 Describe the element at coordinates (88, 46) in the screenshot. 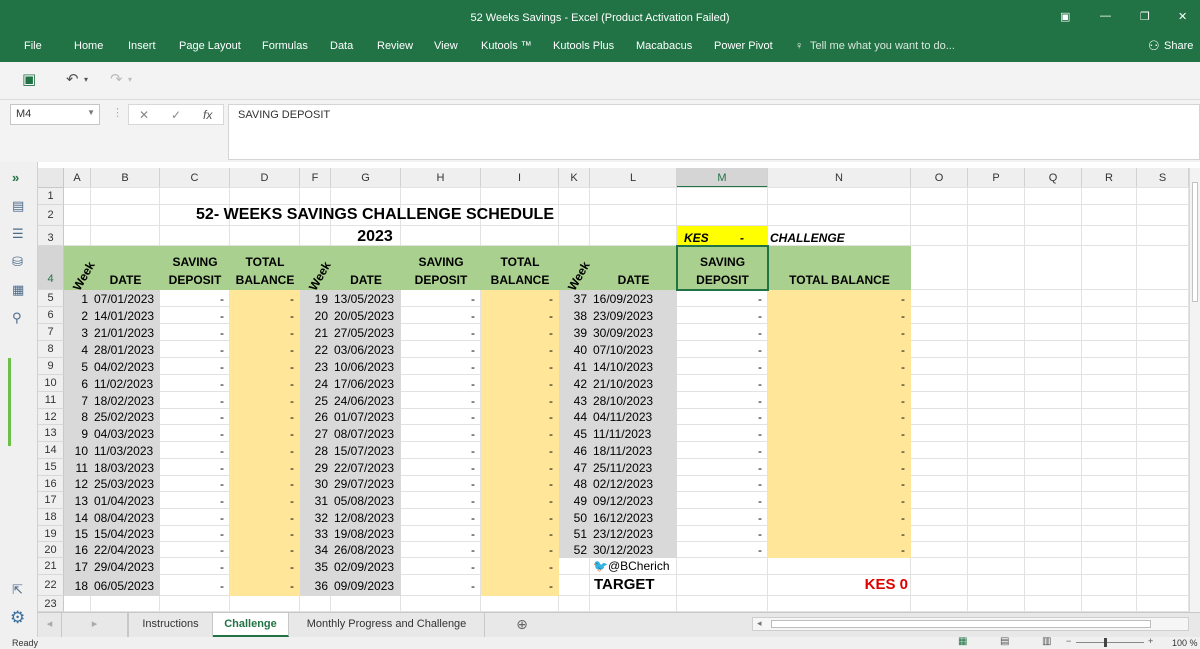

I see `tab-home: Home` at that location.